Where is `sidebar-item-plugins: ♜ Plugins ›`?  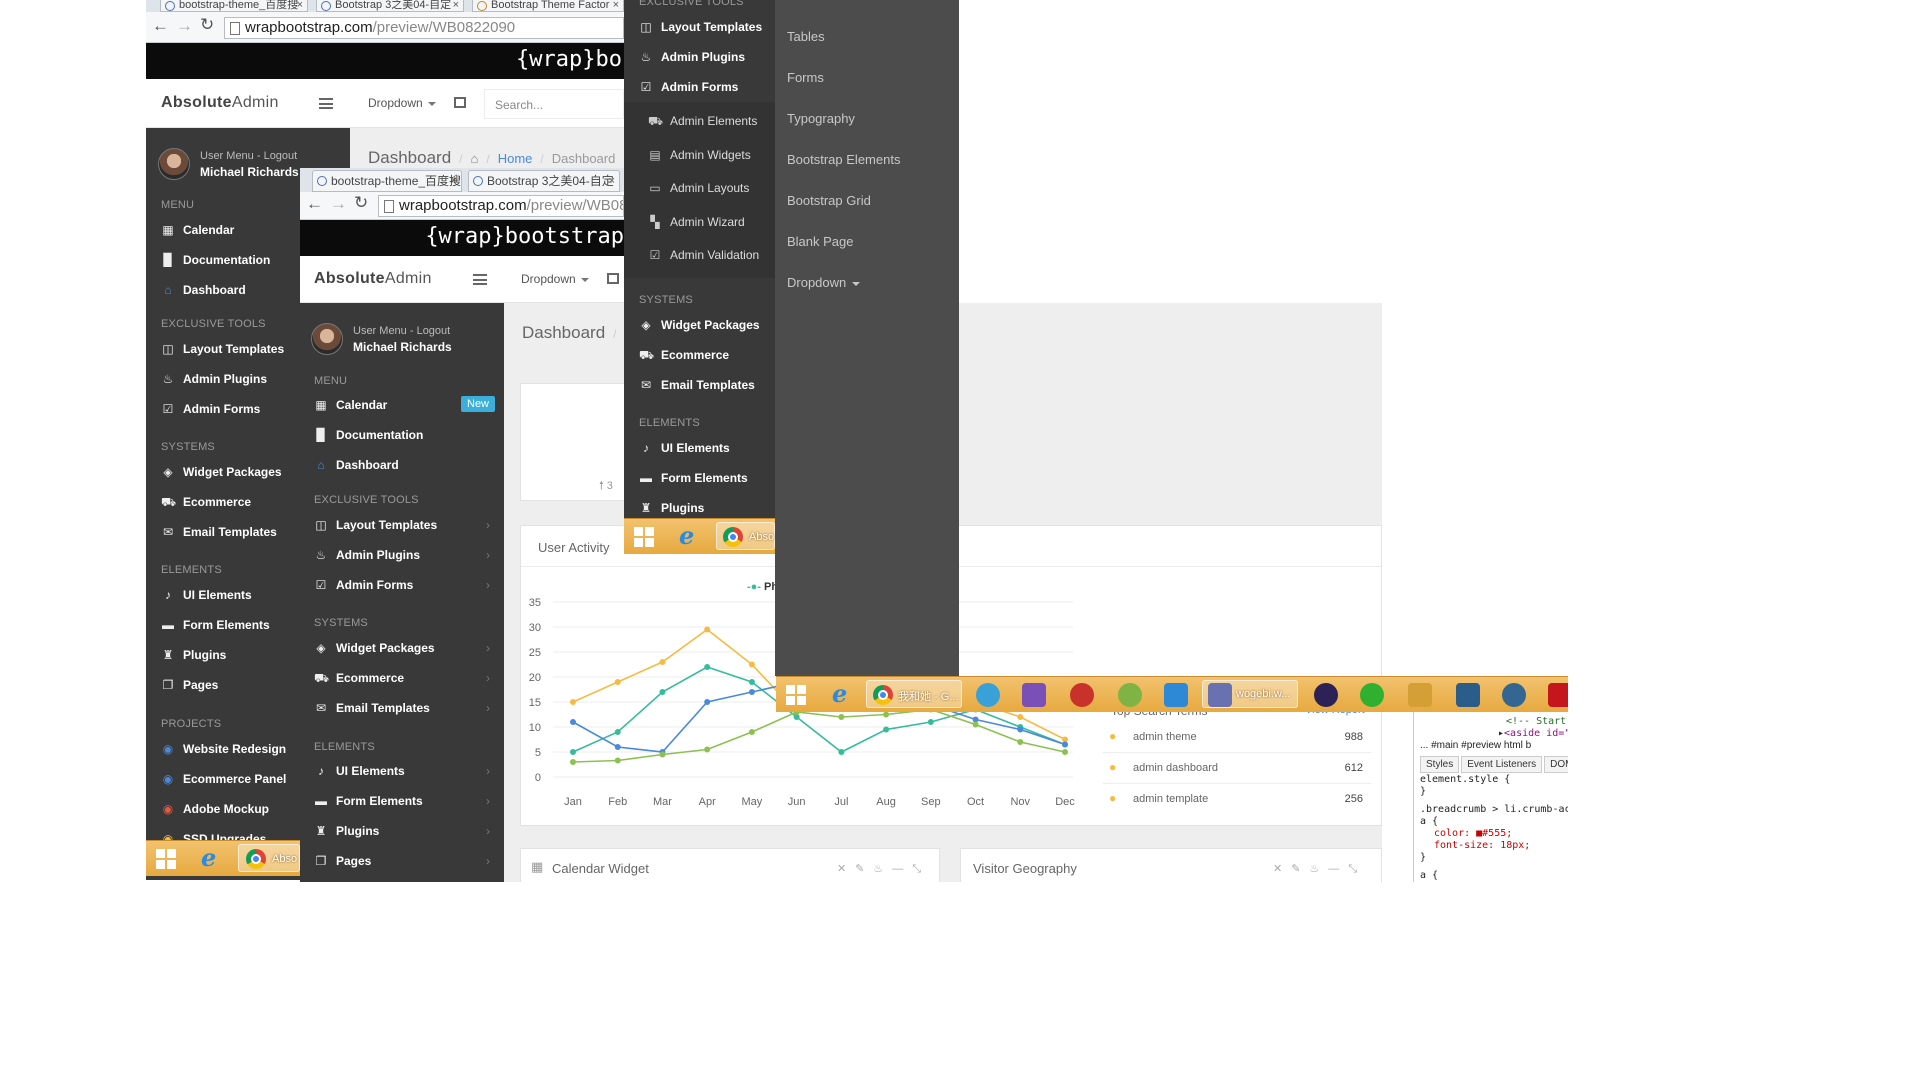
sidebar-item-plugins: ♜ Plugins › is located at coordinates (402, 831).